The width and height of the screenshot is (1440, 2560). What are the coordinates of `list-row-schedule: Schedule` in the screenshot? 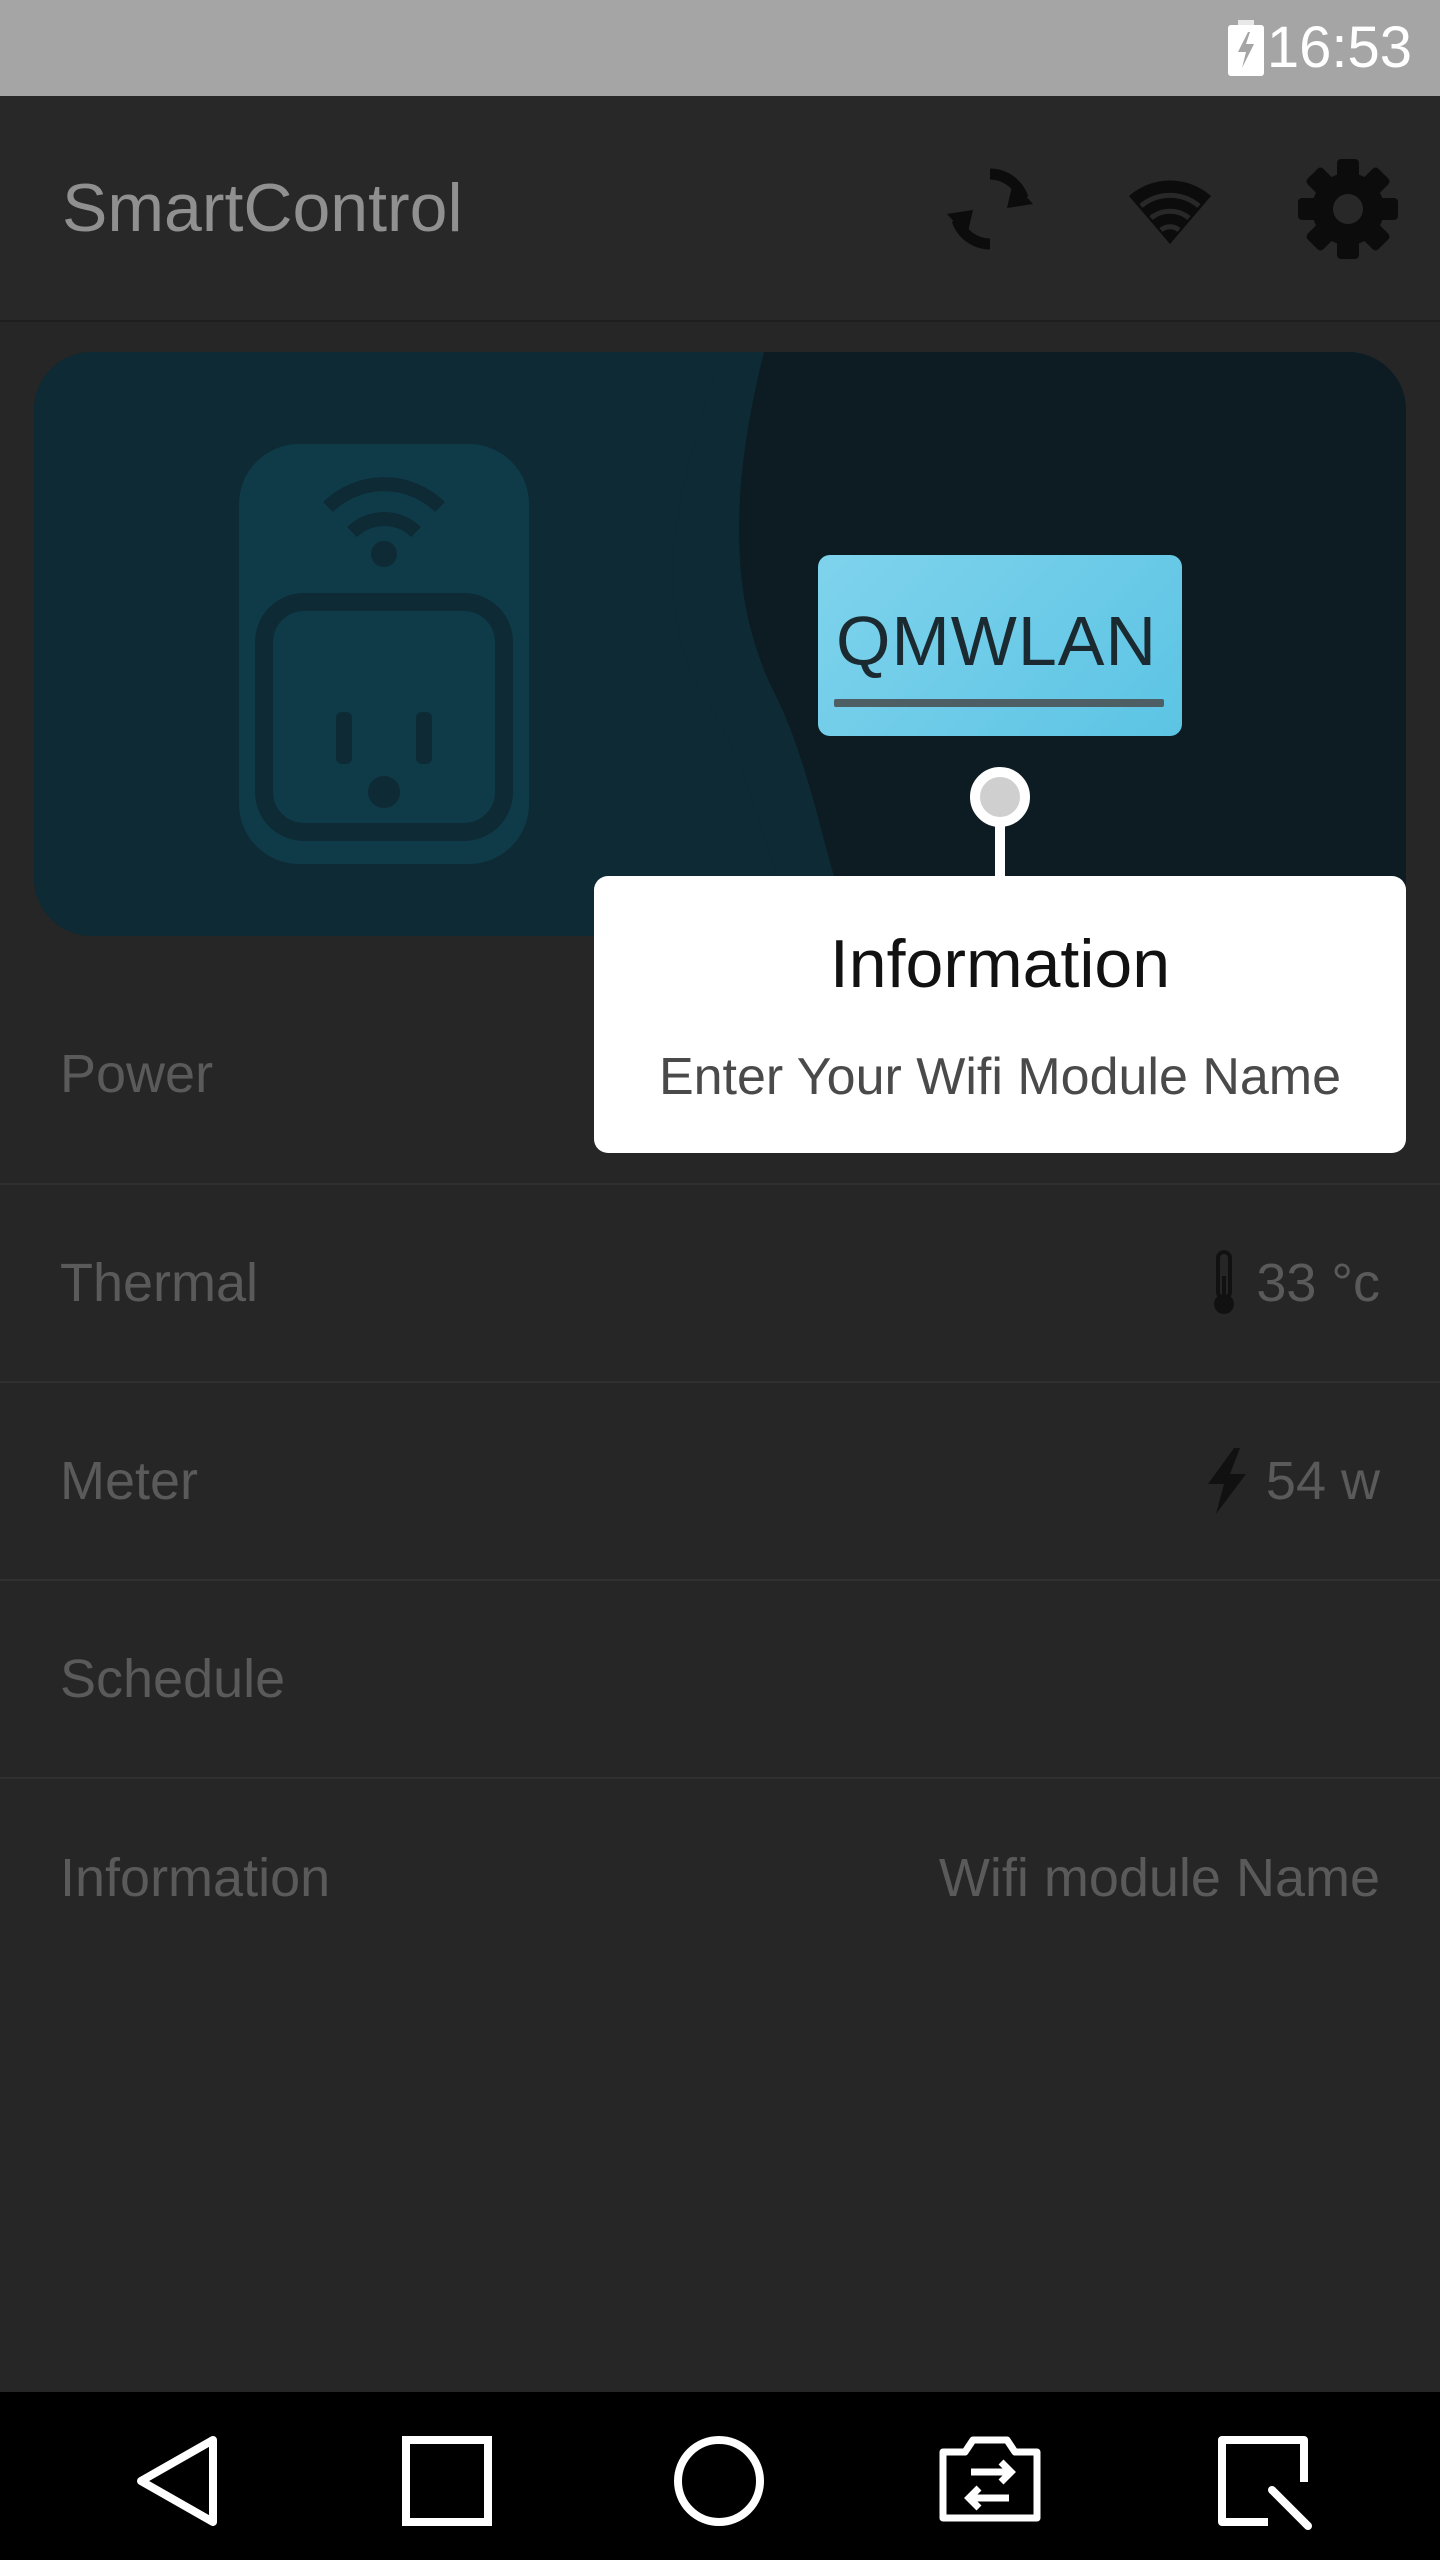 It's located at (720, 1680).